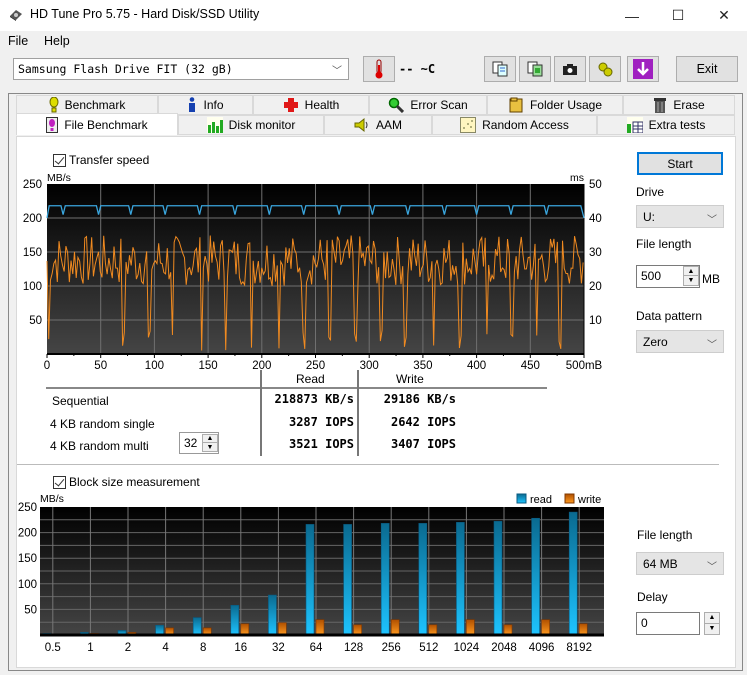 The width and height of the screenshot is (747, 675). I want to click on y-tick-label: 150, so click(27, 559).